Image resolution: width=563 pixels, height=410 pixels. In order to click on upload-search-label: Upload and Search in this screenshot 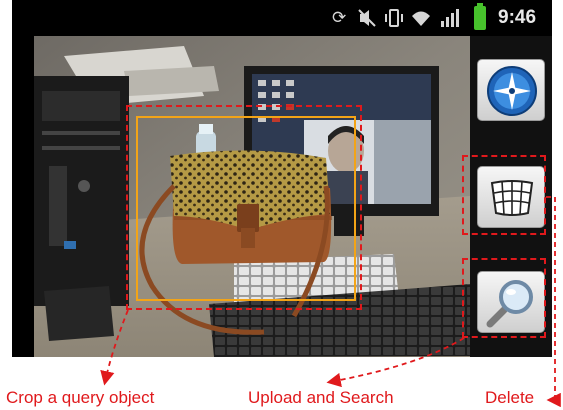, I will do `click(321, 397)`.